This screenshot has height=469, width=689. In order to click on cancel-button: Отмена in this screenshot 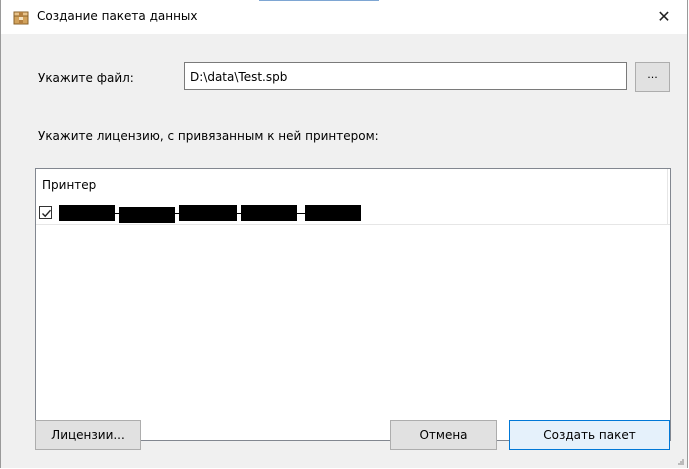, I will do `click(443, 435)`.